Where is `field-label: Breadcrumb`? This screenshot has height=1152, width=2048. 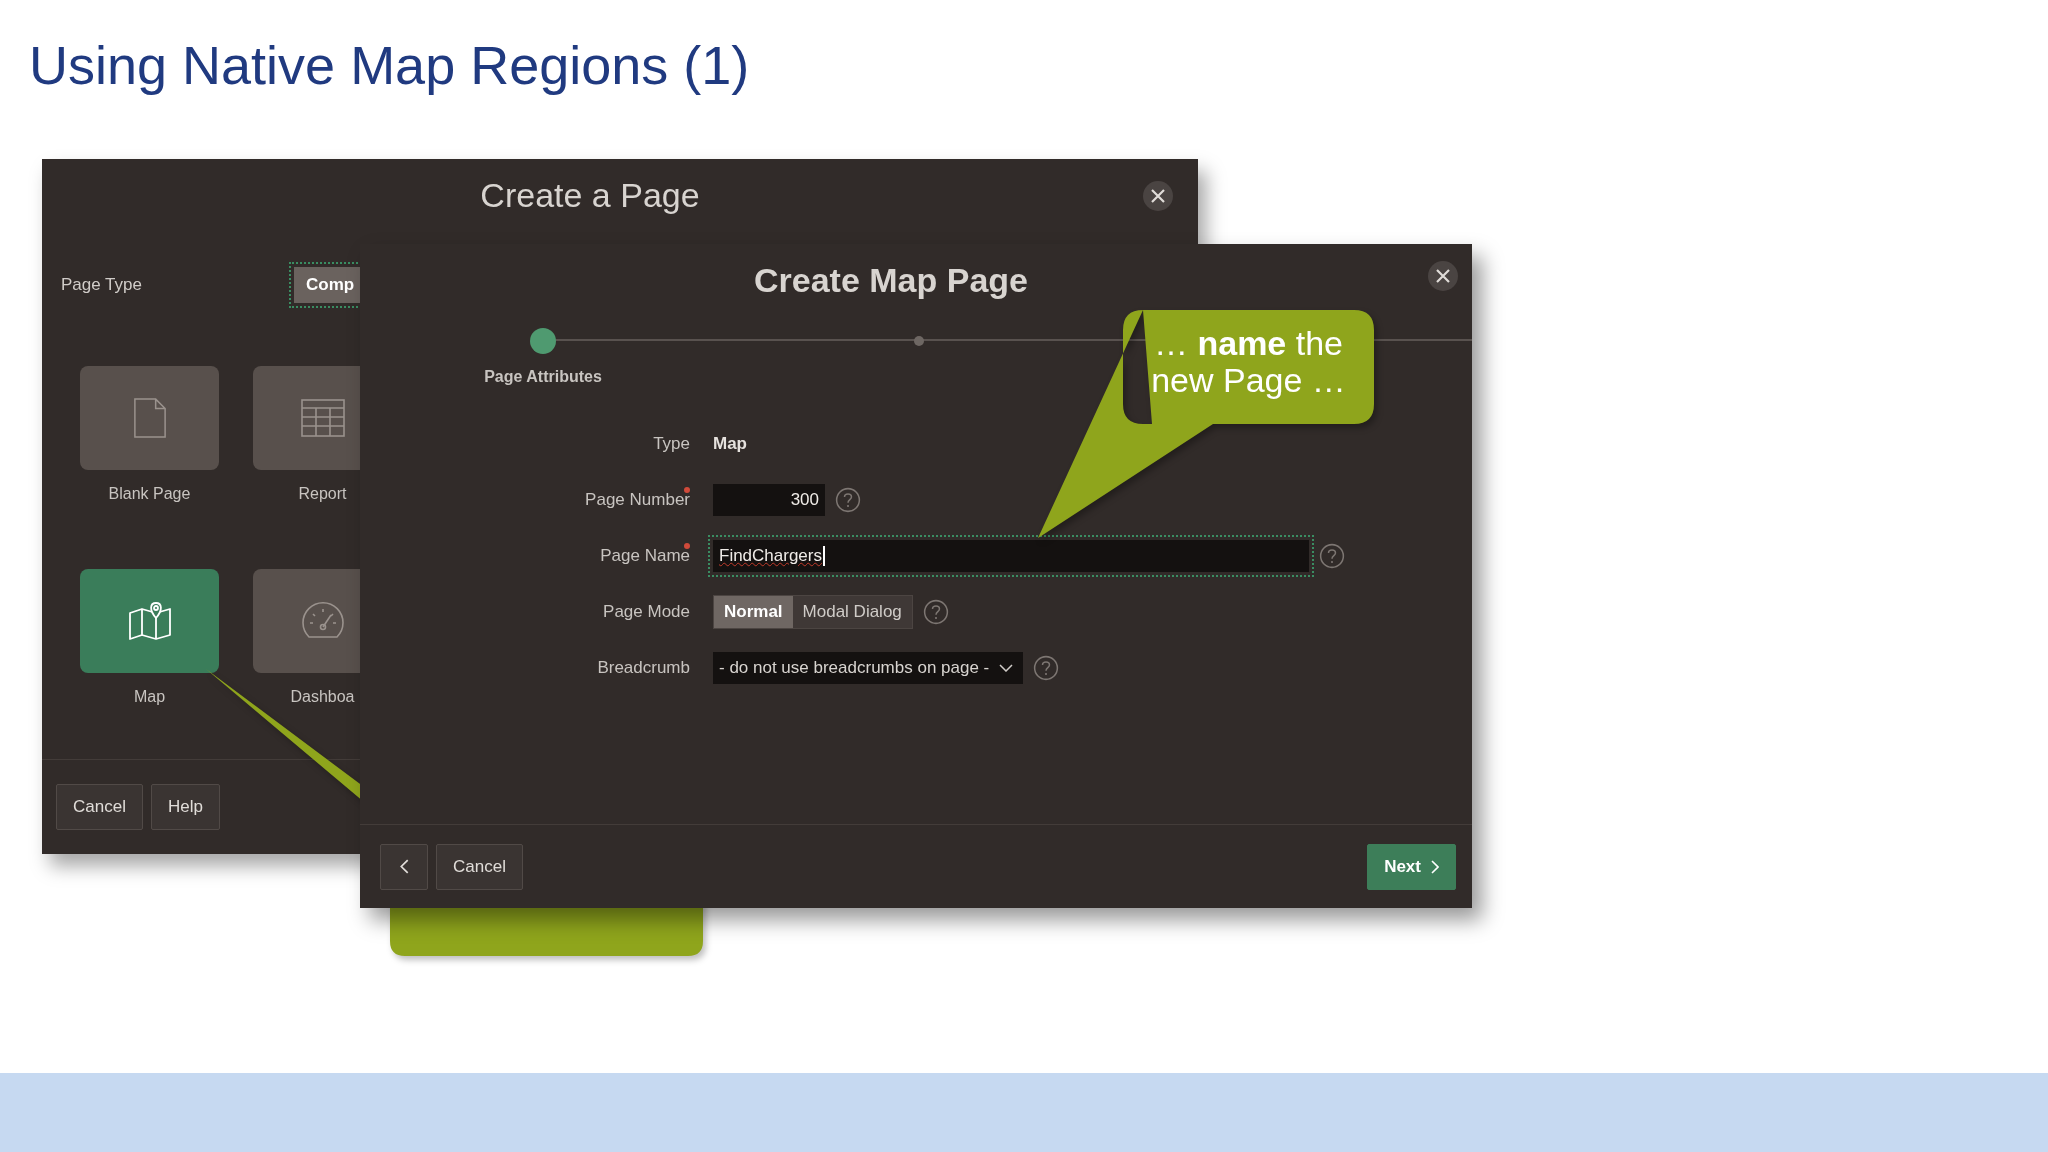
field-label: Breadcrumb is located at coordinates (643, 668).